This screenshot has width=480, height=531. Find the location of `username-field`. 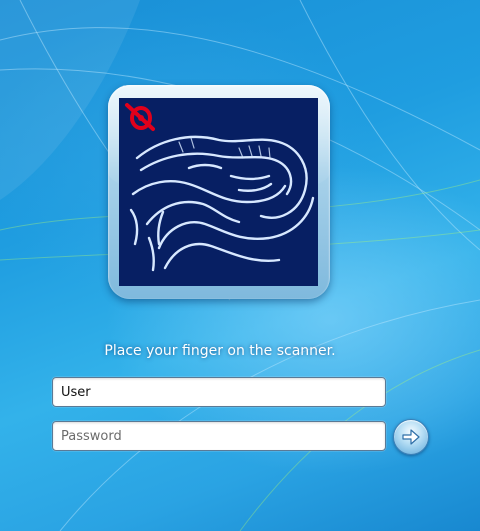

username-field is located at coordinates (219, 392).